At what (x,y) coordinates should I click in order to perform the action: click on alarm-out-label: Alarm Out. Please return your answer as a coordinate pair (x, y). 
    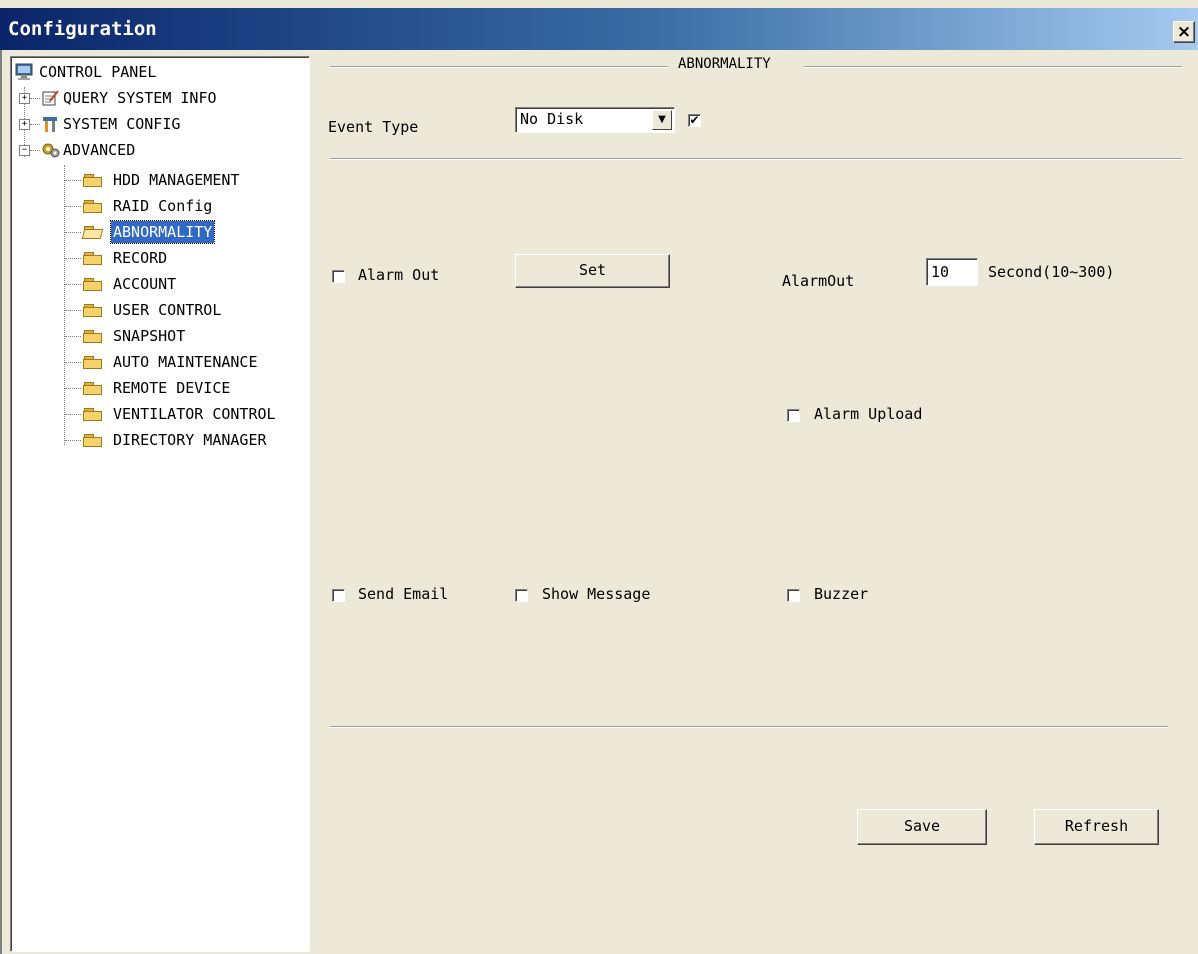
    Looking at the image, I should click on (399, 275).